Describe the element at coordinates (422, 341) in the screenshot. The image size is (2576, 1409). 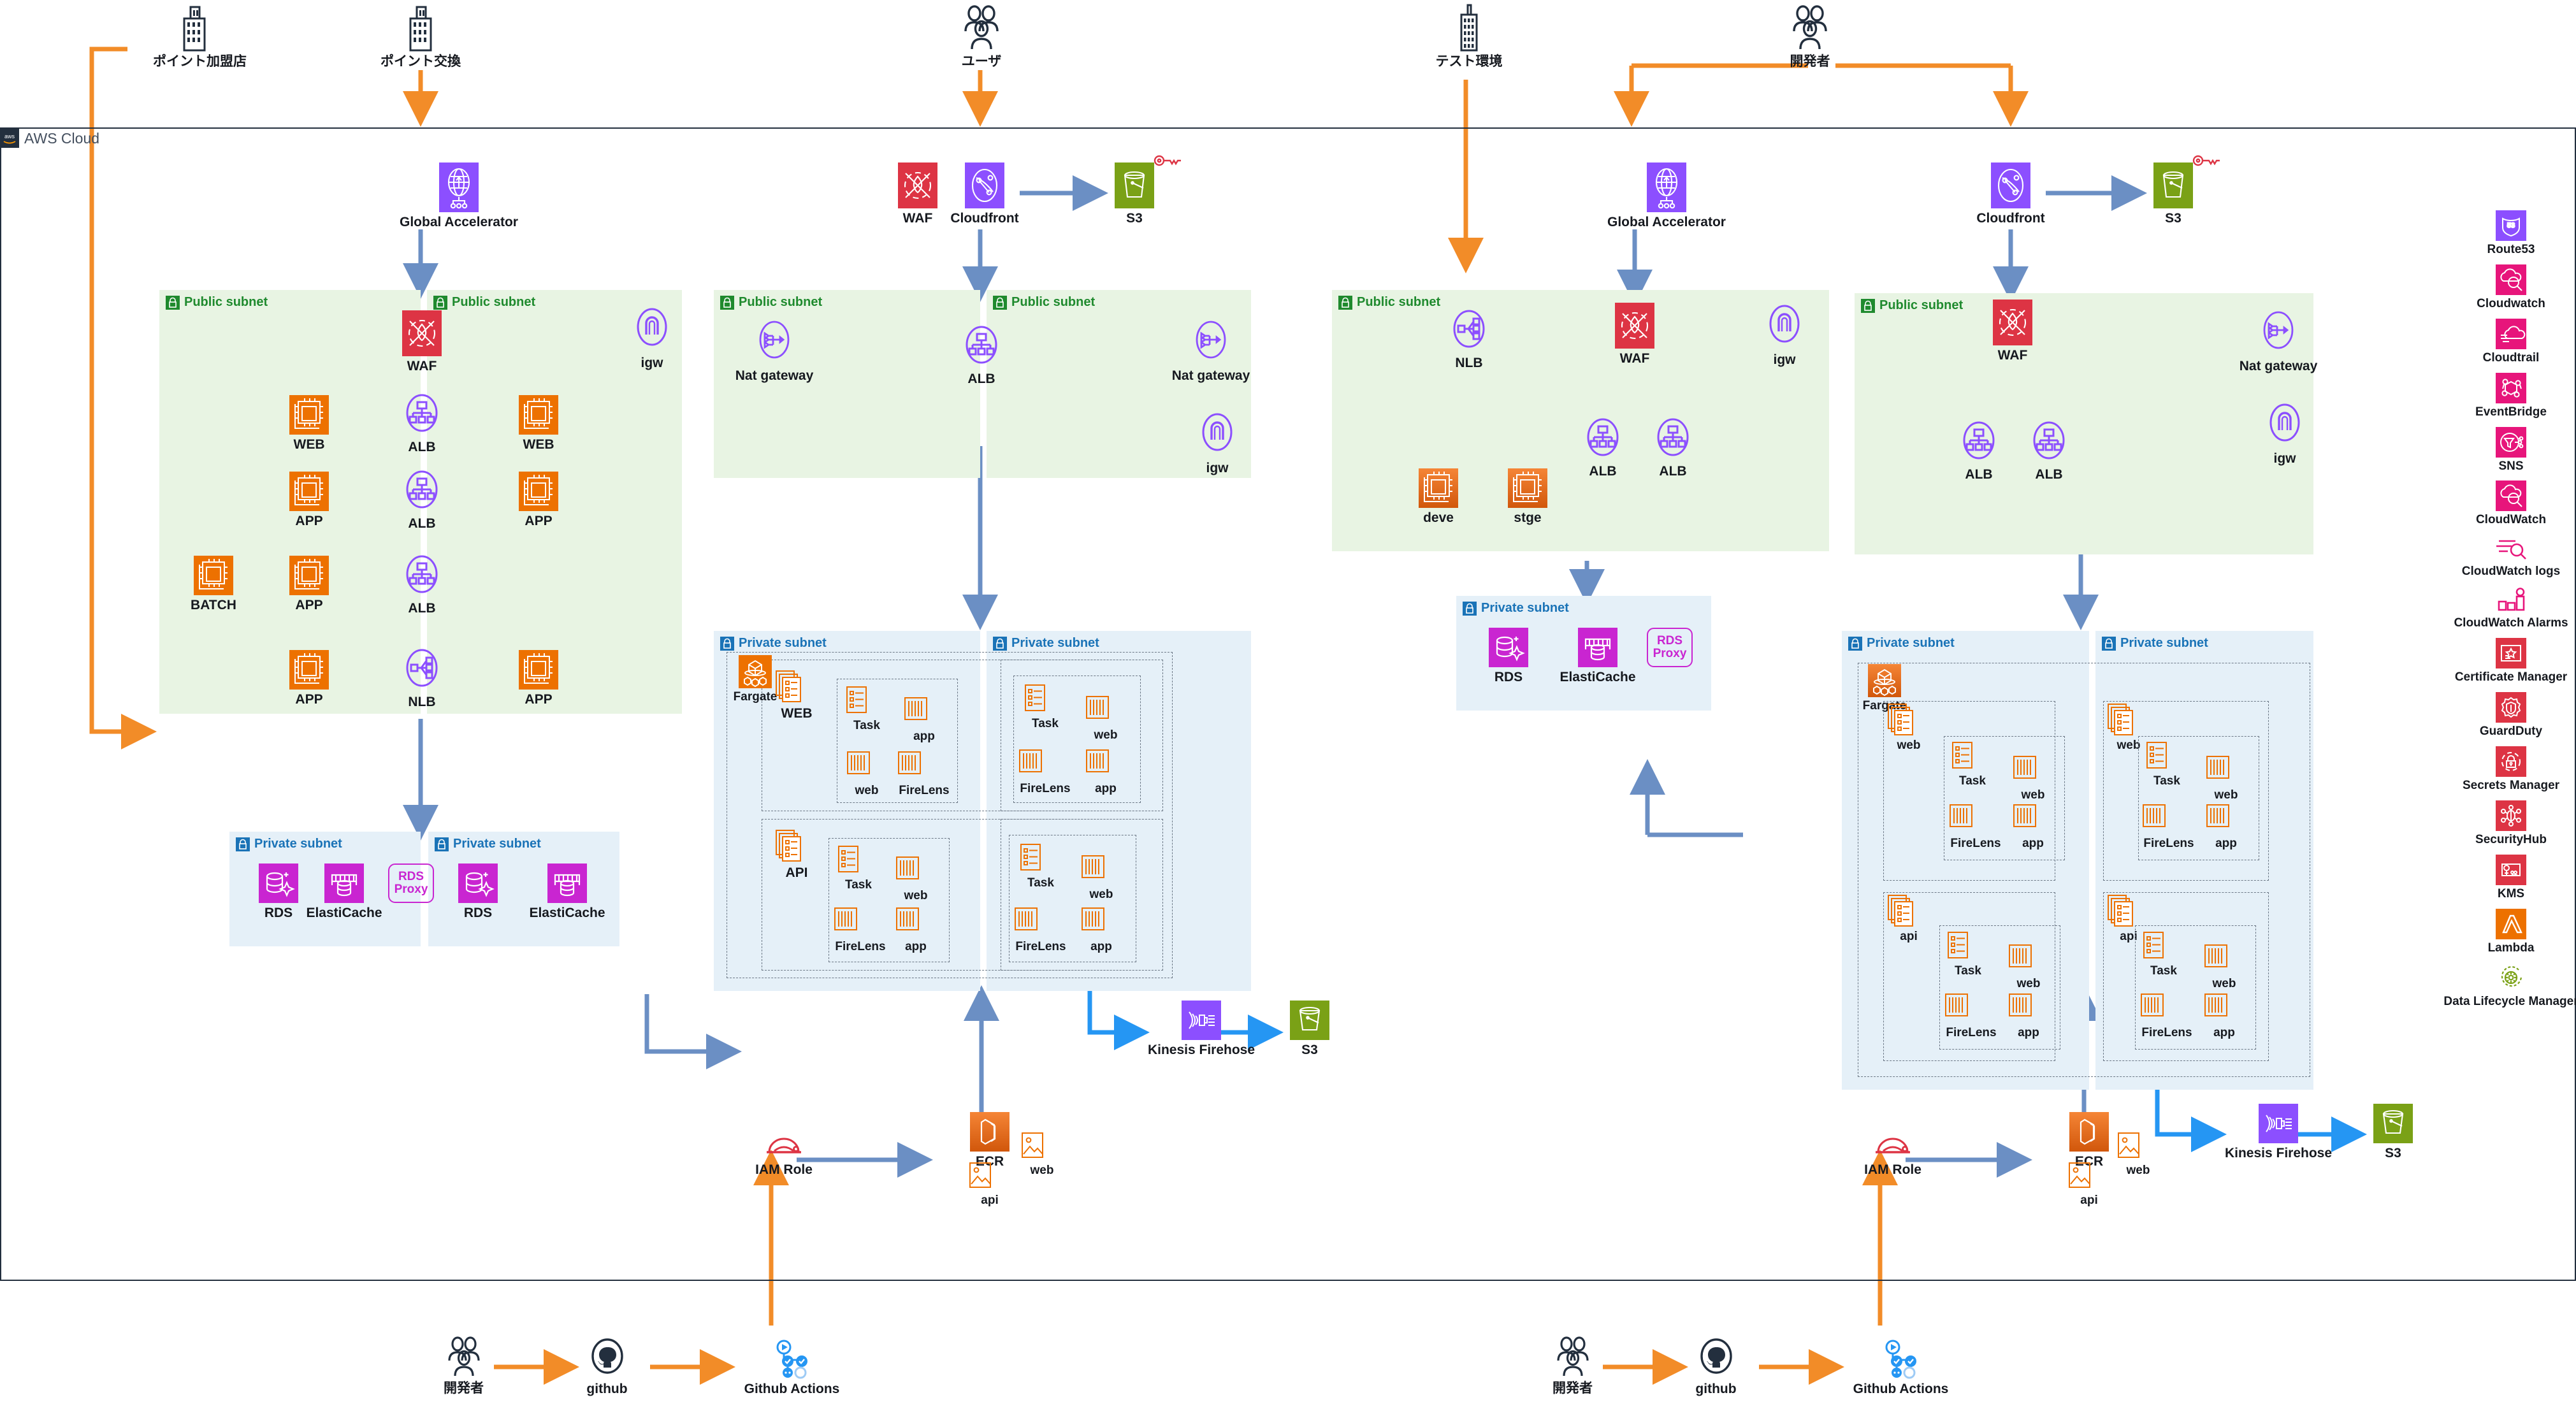
I see `vpc1-waf: WAF` at that location.